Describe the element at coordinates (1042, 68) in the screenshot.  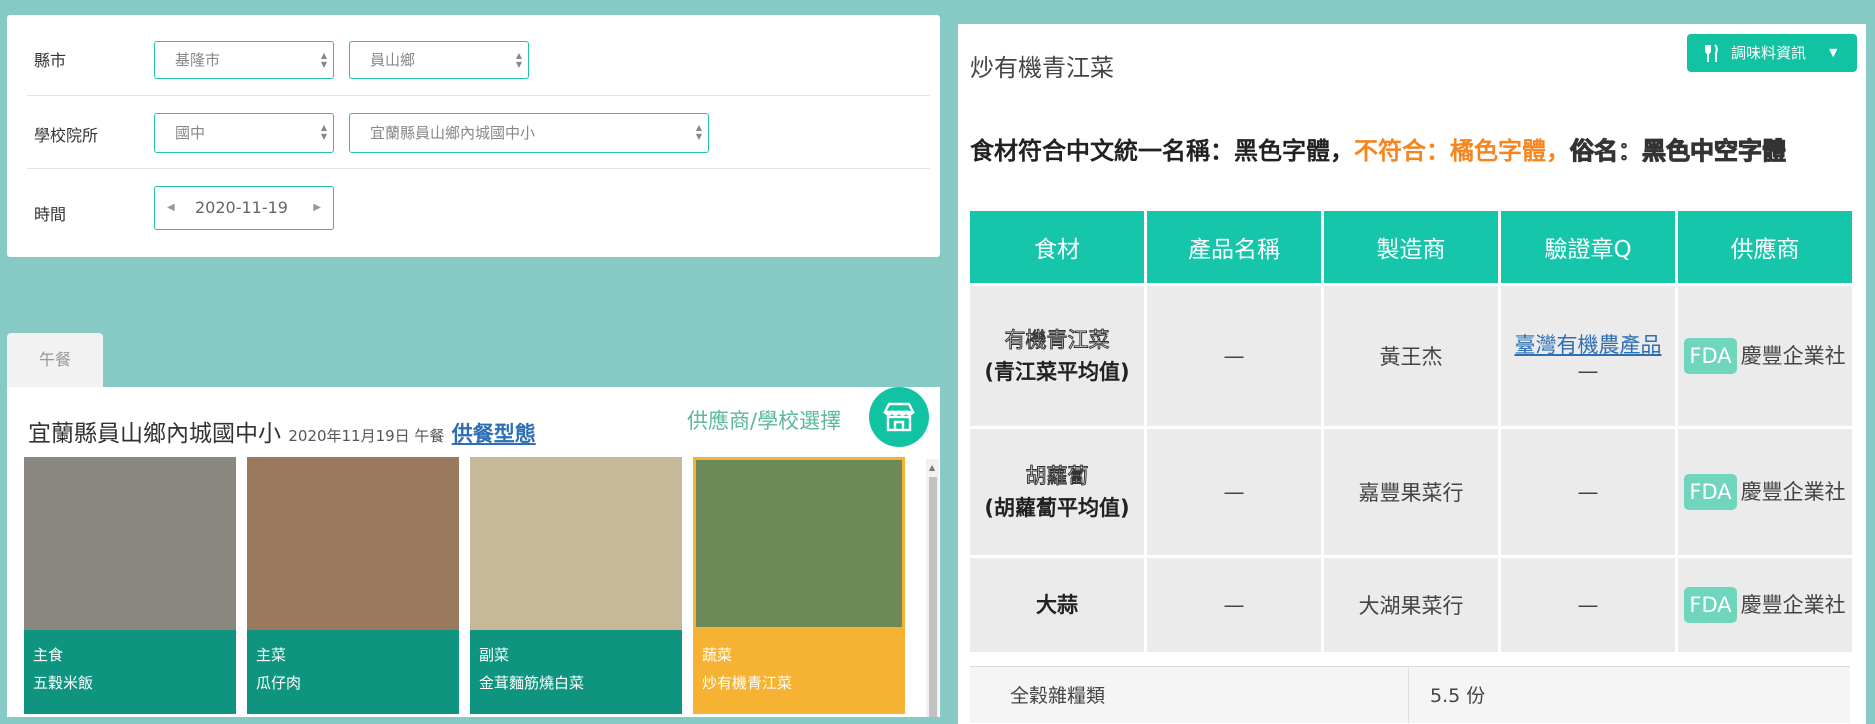
I see `dish-title: 炒有機青江菜` at that location.